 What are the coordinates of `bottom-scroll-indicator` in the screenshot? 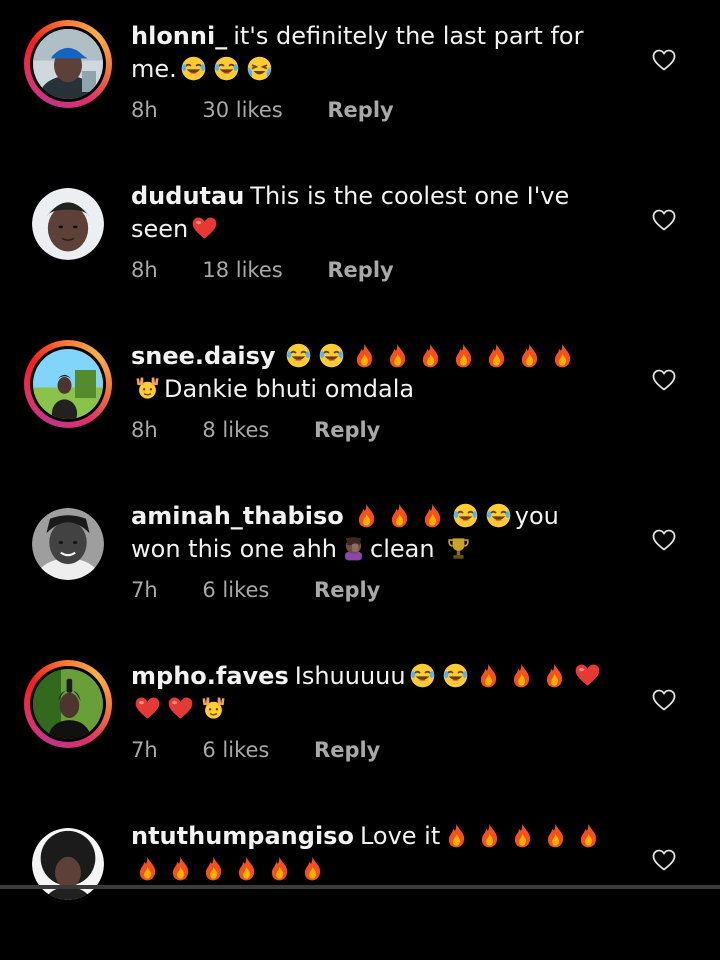 It's located at (360, 887).